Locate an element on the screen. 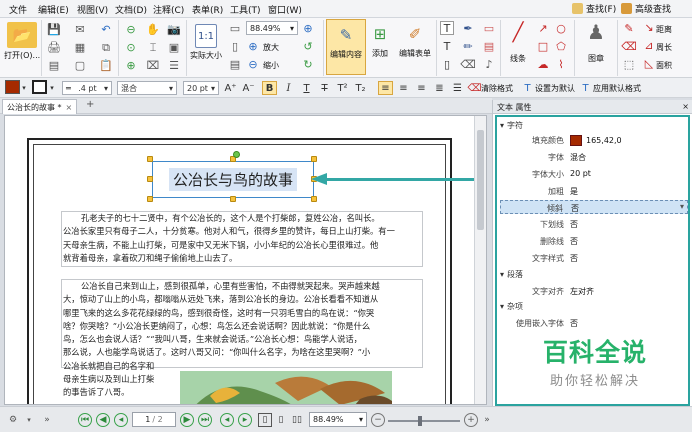 The height and width of the screenshot is (432, 692). copy-icon: ⧉ is located at coordinates (106, 47).